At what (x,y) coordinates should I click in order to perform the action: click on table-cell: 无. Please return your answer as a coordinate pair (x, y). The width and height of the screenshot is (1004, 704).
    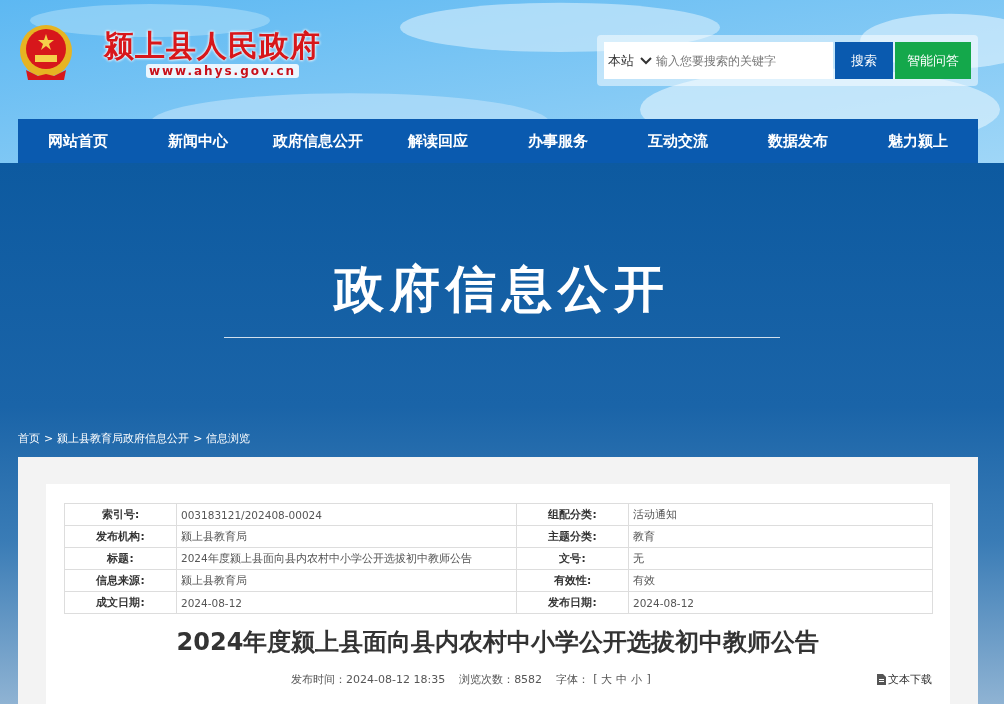
    Looking at the image, I should click on (780, 558).